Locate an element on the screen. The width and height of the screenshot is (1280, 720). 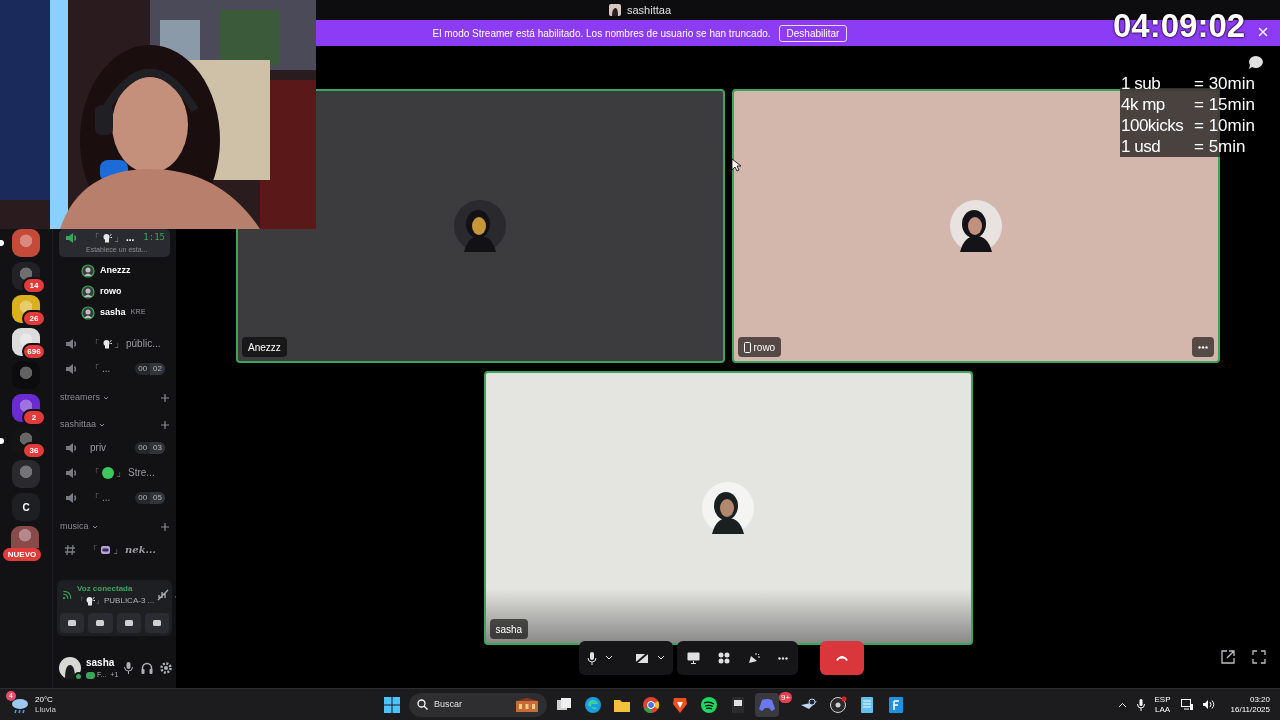
connection-status: Voz conectada is located at coordinates (105, 589).